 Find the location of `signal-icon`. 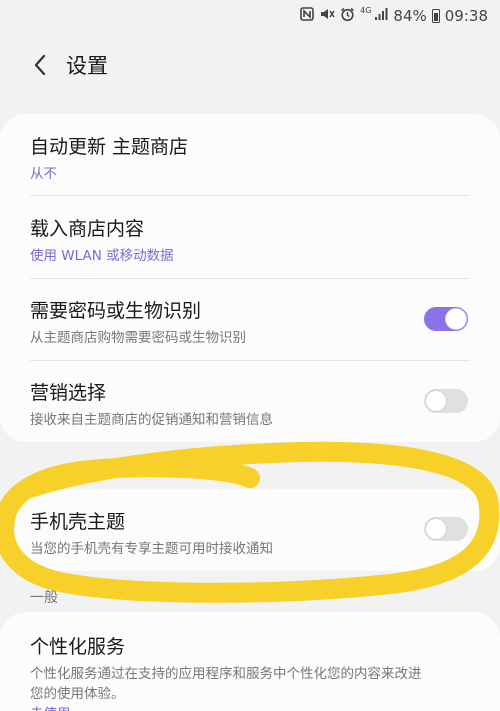

signal-icon is located at coordinates (381, 16).